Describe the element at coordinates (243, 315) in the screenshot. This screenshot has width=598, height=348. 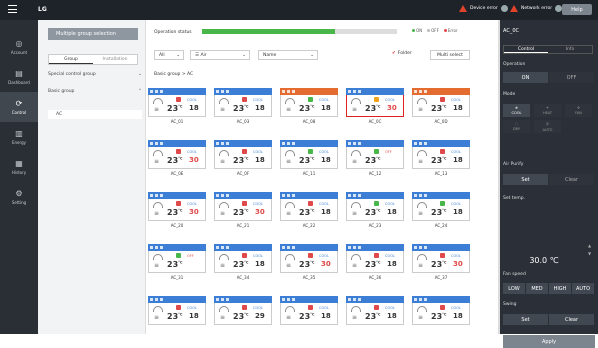
I see `device-card: ≡ 23°C COOL 29` at that location.